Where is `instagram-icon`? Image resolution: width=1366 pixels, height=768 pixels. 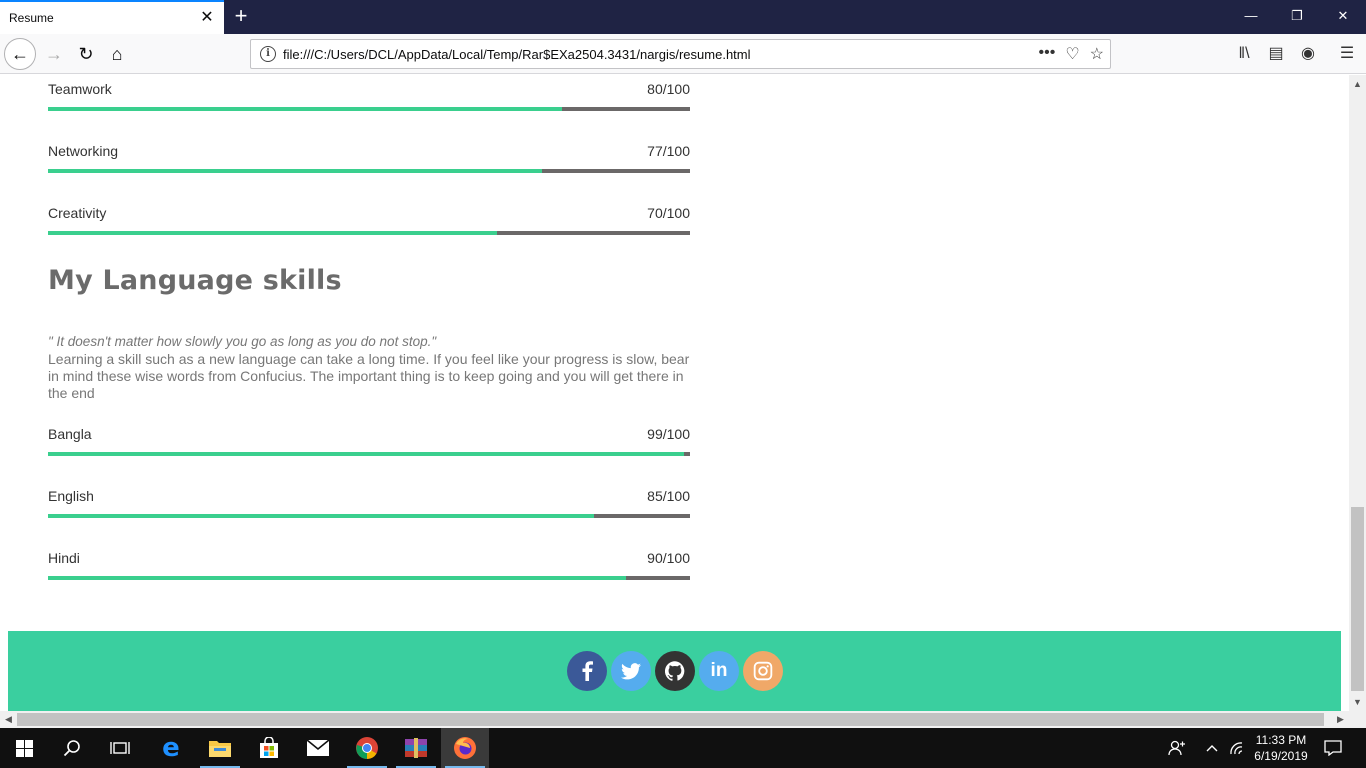
instagram-icon is located at coordinates (763, 671).